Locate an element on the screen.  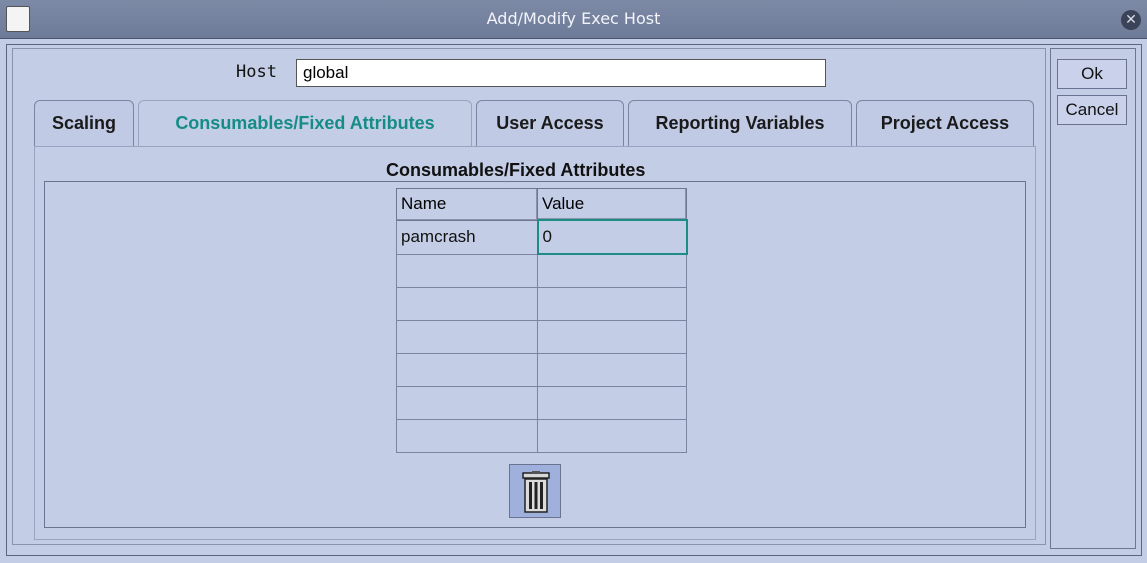
group-title: Consumables/Fixed Attributes is located at coordinates (516, 170).